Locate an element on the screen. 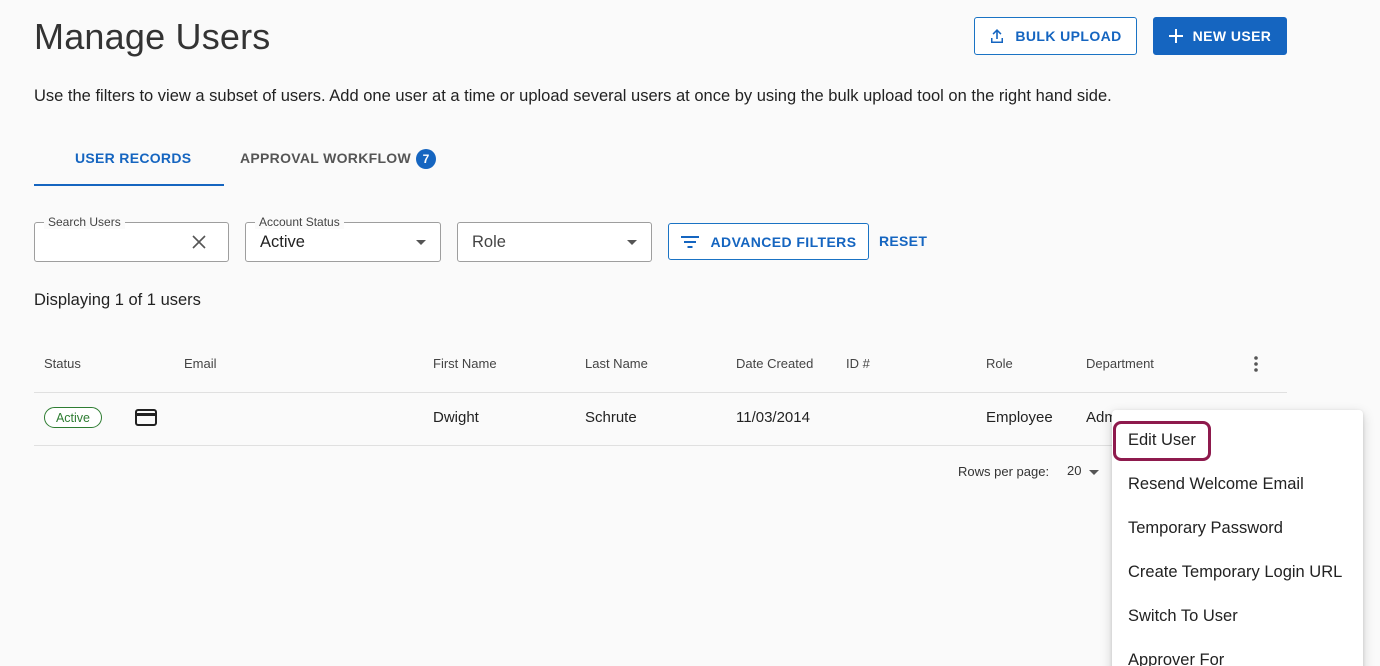 The height and width of the screenshot is (666, 1380). column-header-email: Email is located at coordinates (200, 363).